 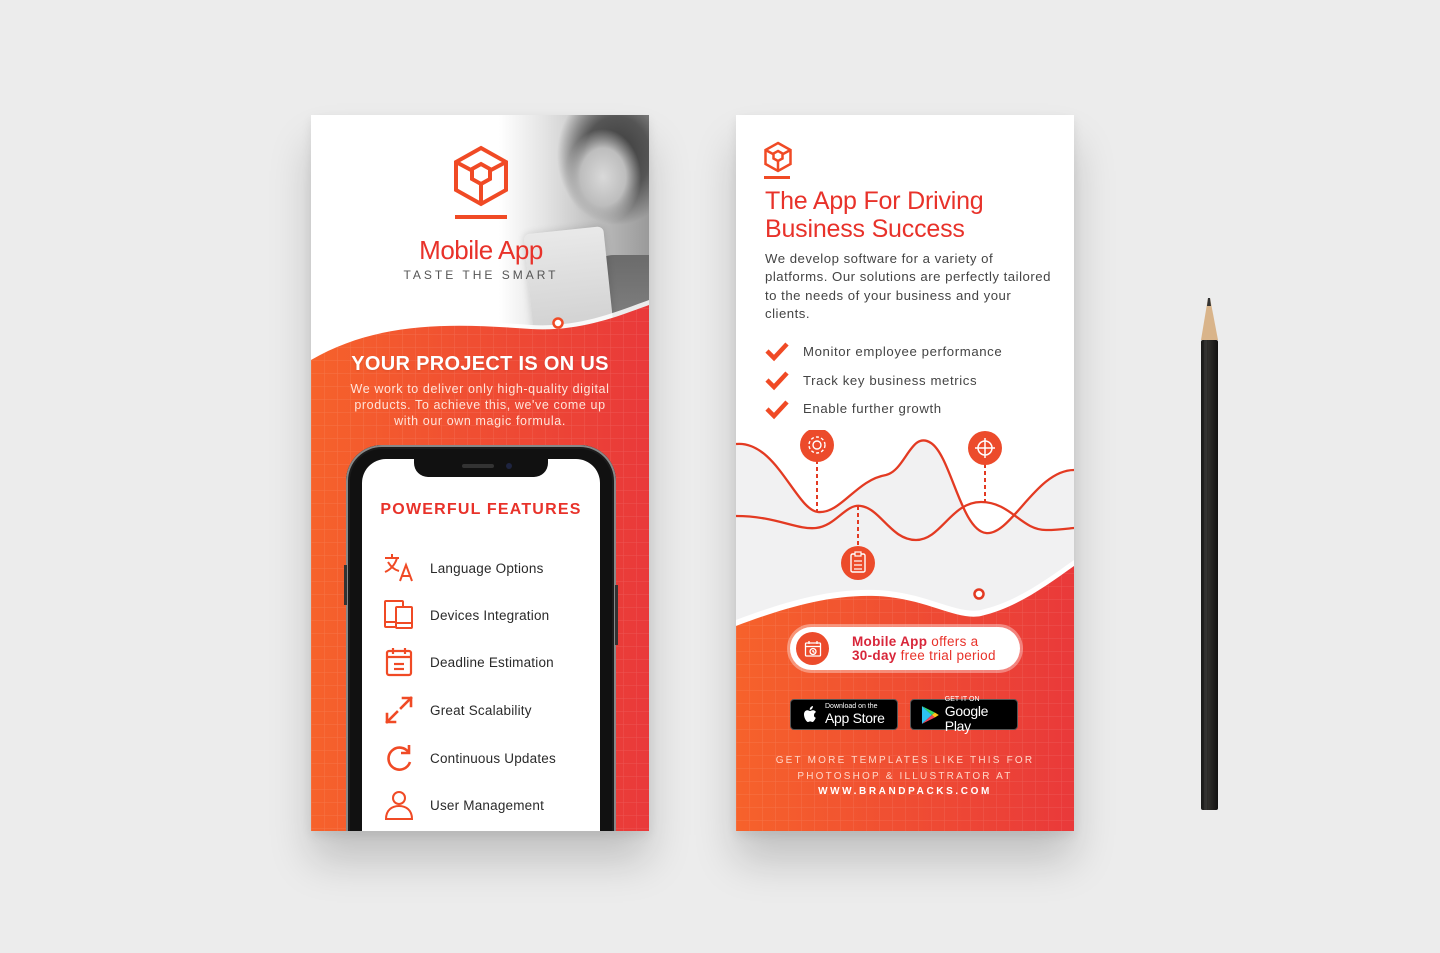 I want to click on feature-label: Great Scalability, so click(x=481, y=710).